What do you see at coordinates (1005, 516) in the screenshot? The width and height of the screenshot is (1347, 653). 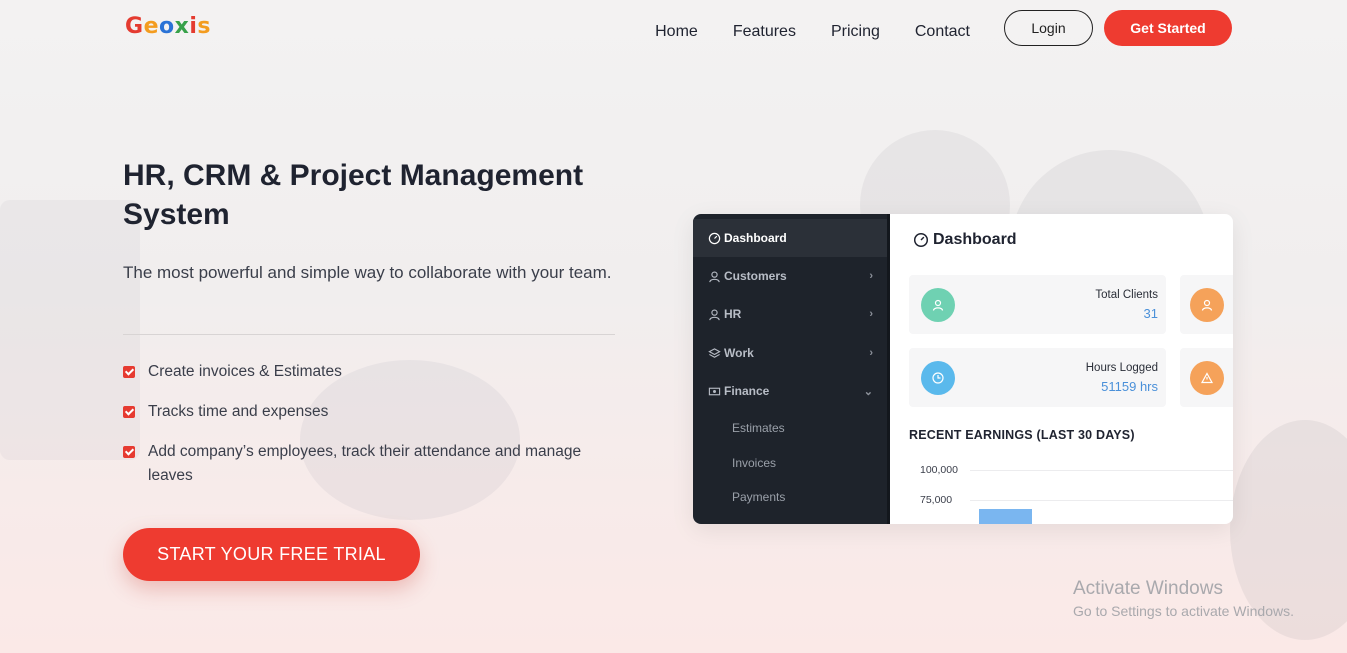 I see `earnings-bar` at bounding box center [1005, 516].